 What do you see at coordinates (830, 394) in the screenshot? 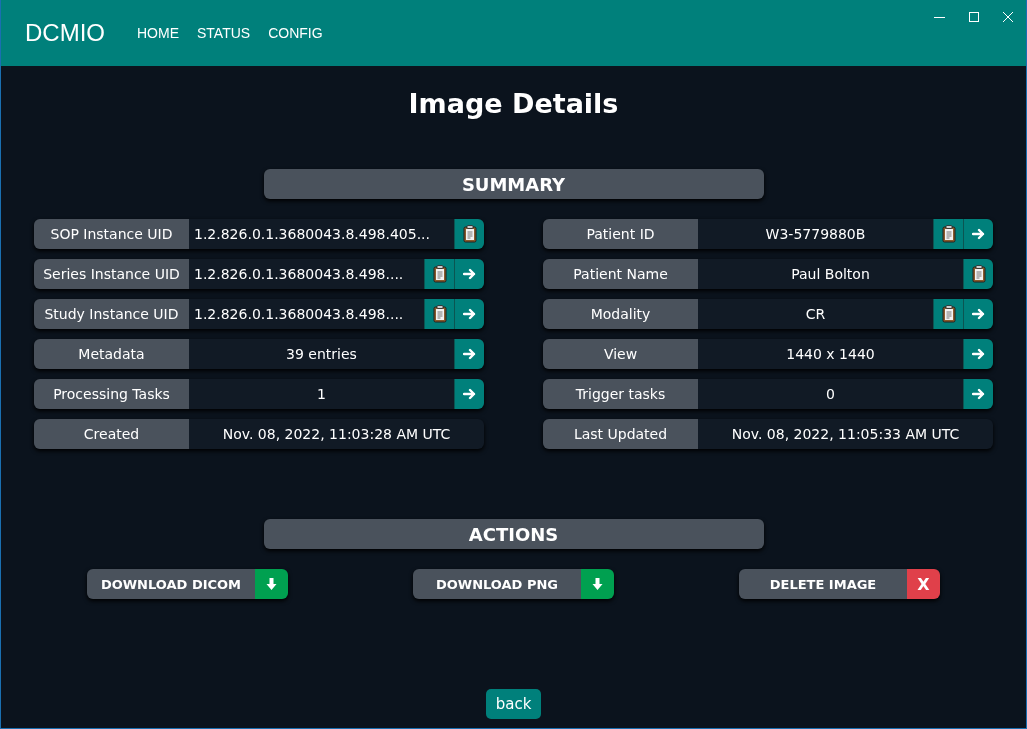
I see `field-value: 0` at bounding box center [830, 394].